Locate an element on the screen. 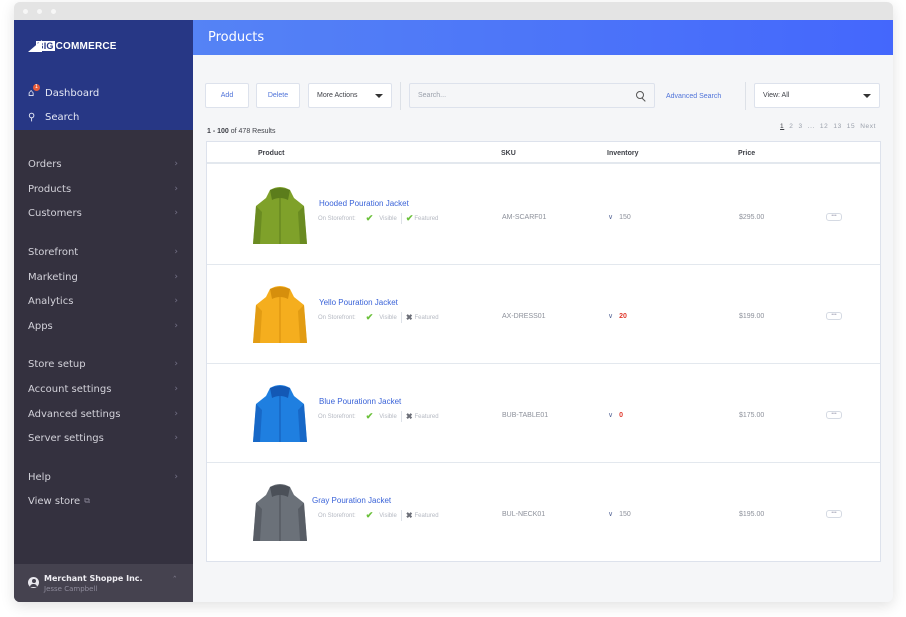  window-minimize-dot is located at coordinates (39, 11).